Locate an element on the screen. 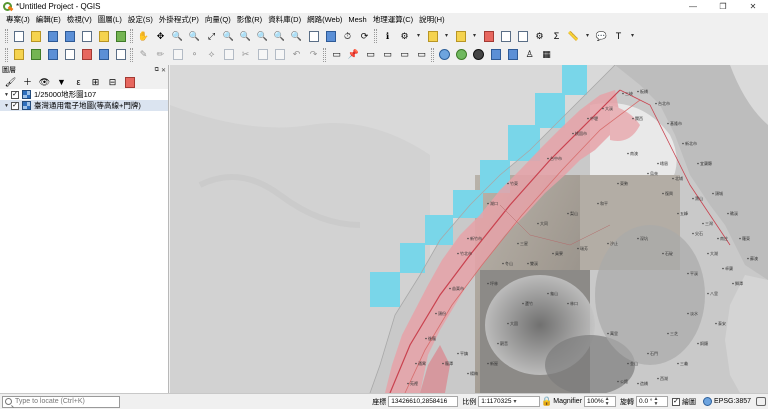  text-annotation-icon: T is located at coordinates (618, 36).